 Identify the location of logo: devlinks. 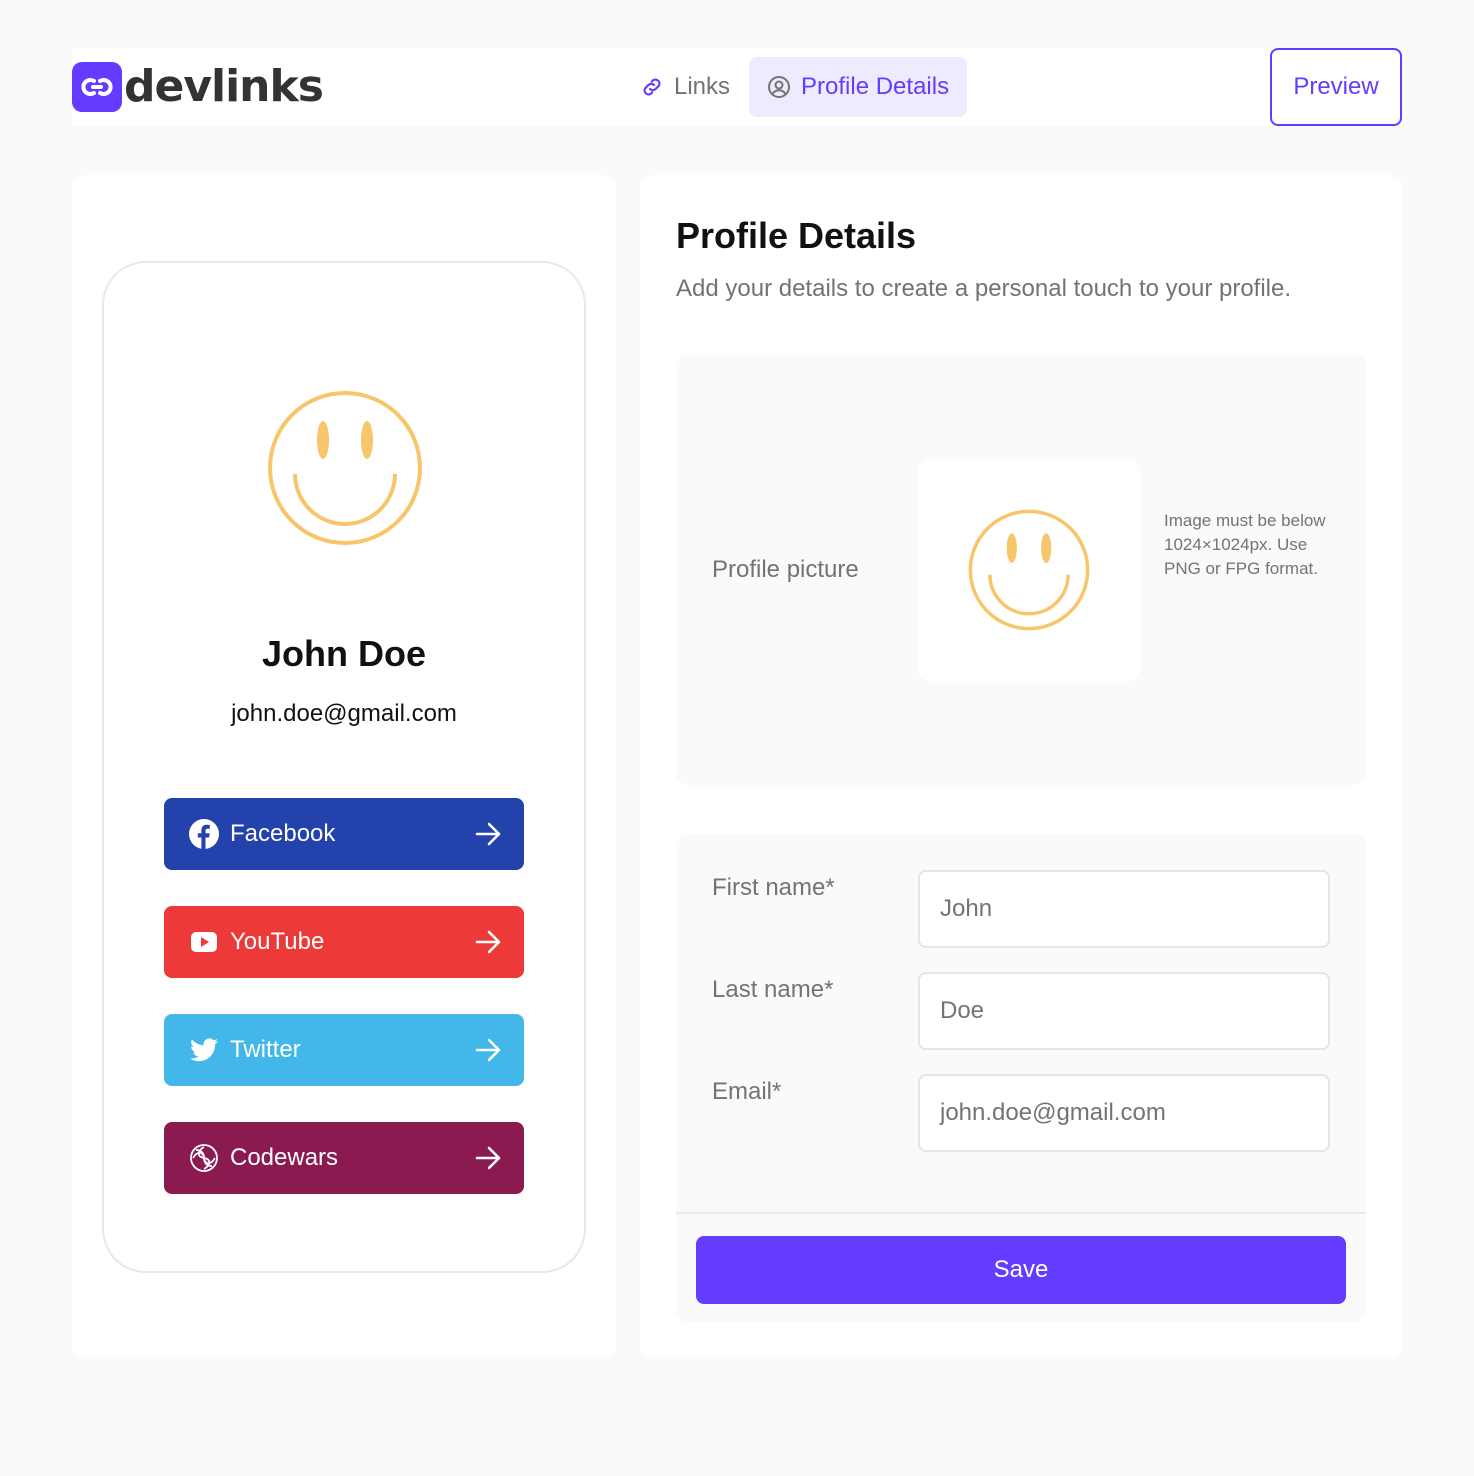
(198, 86).